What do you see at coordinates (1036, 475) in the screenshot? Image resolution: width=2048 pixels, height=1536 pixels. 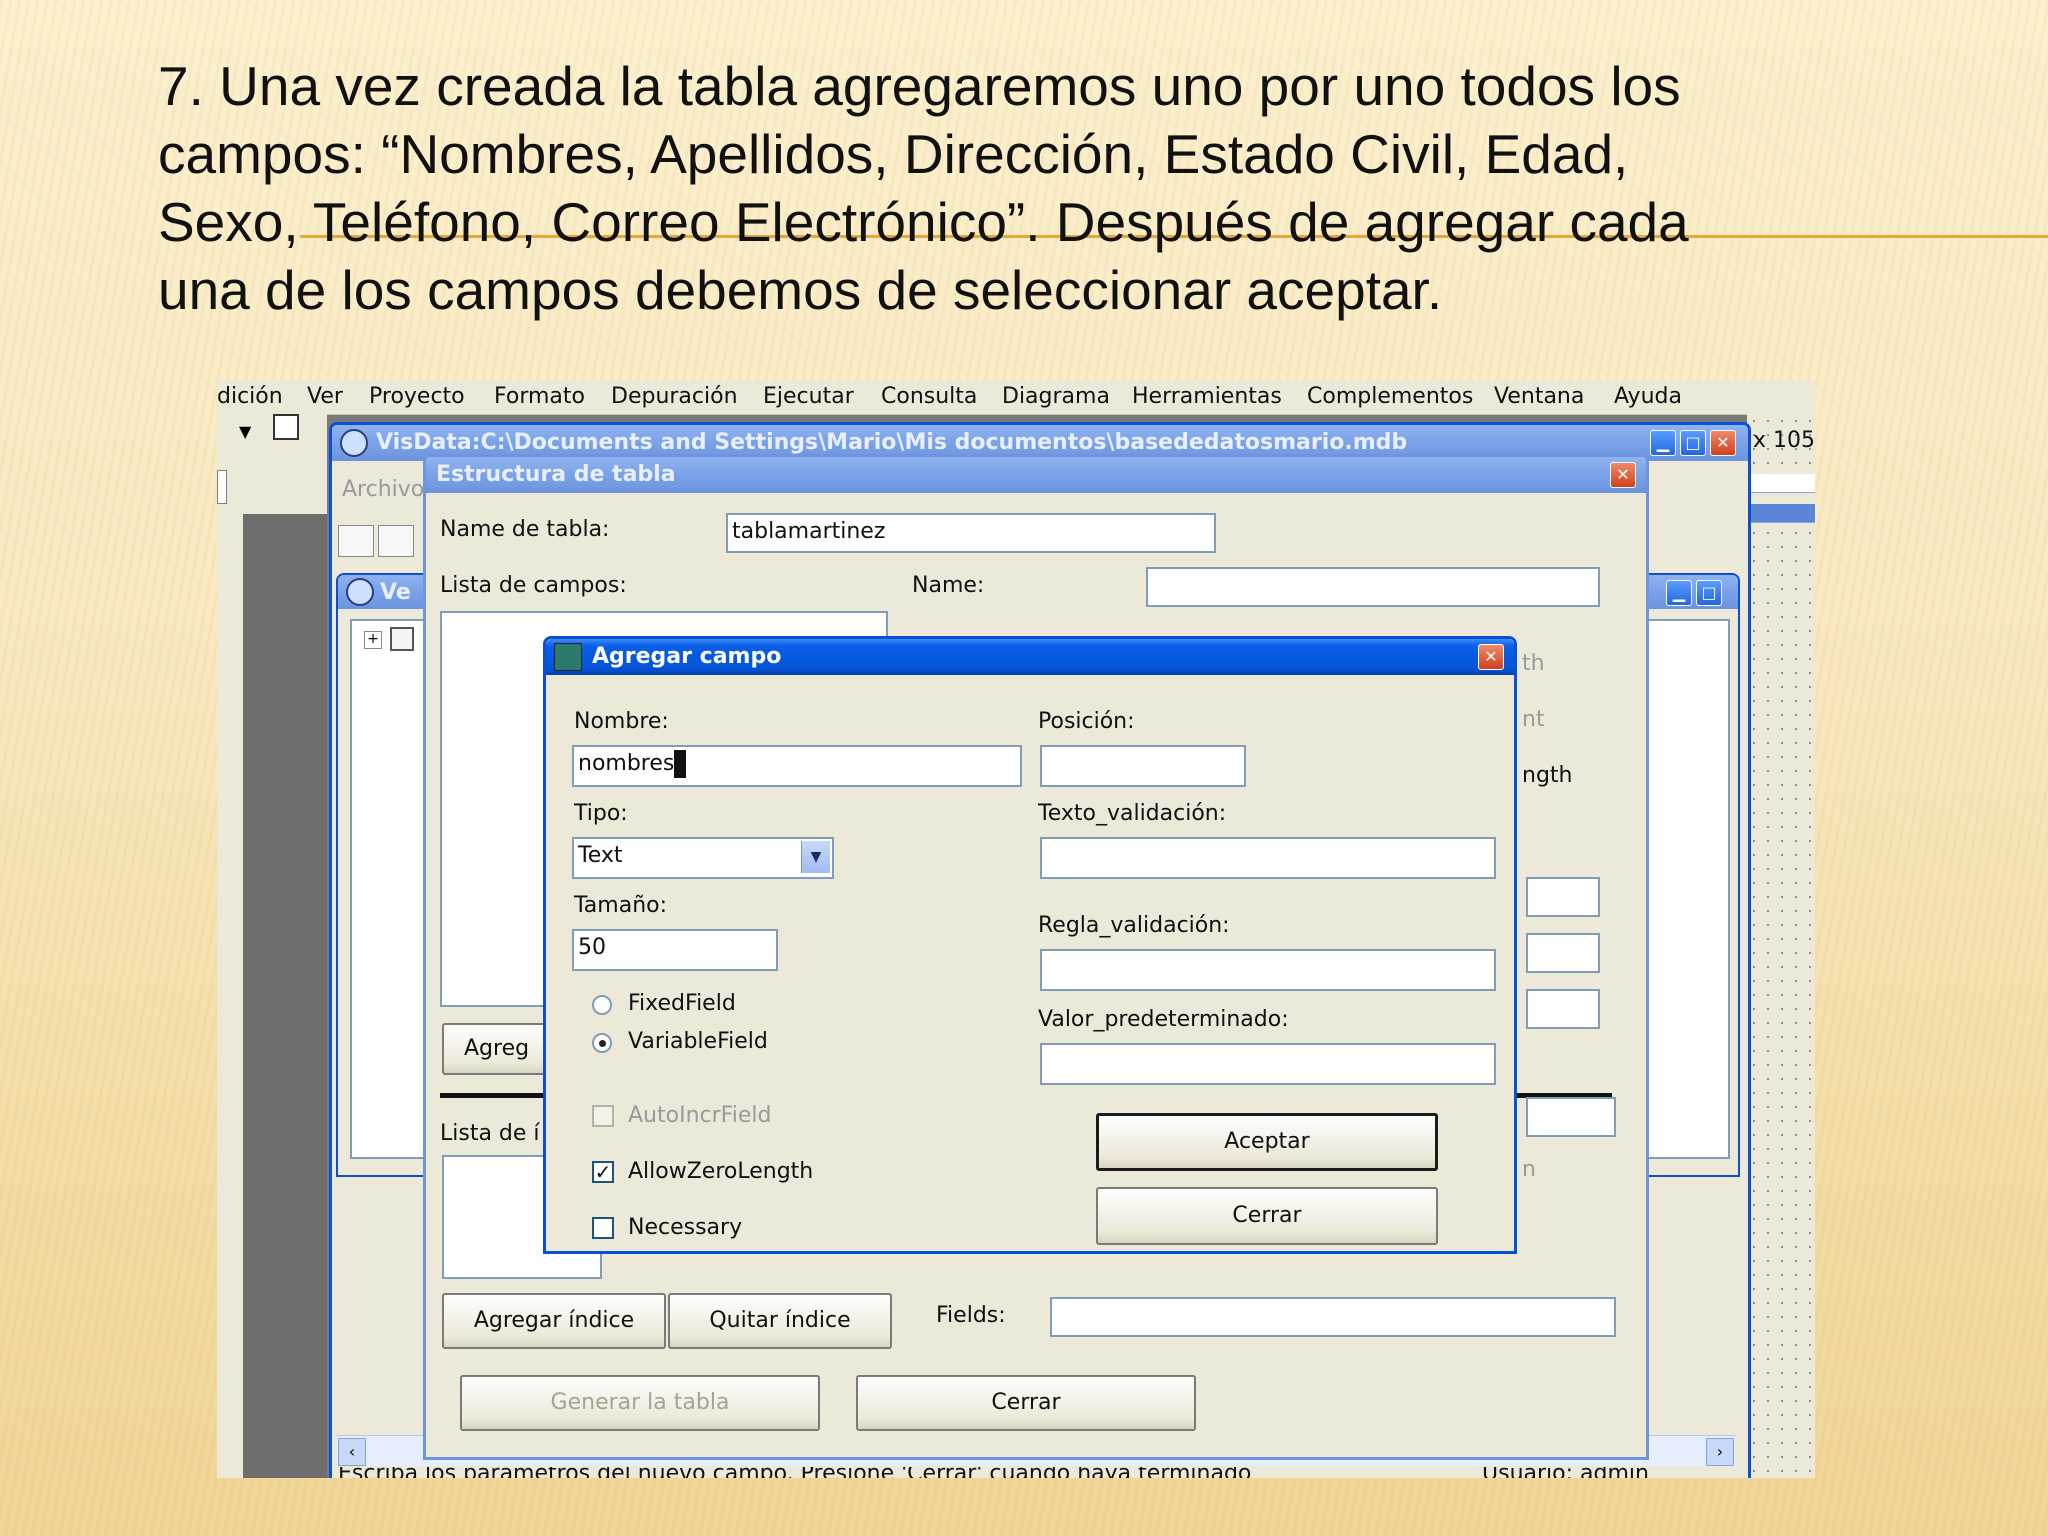 I see `estructura-titlebar: Estructura de tabla ✕` at bounding box center [1036, 475].